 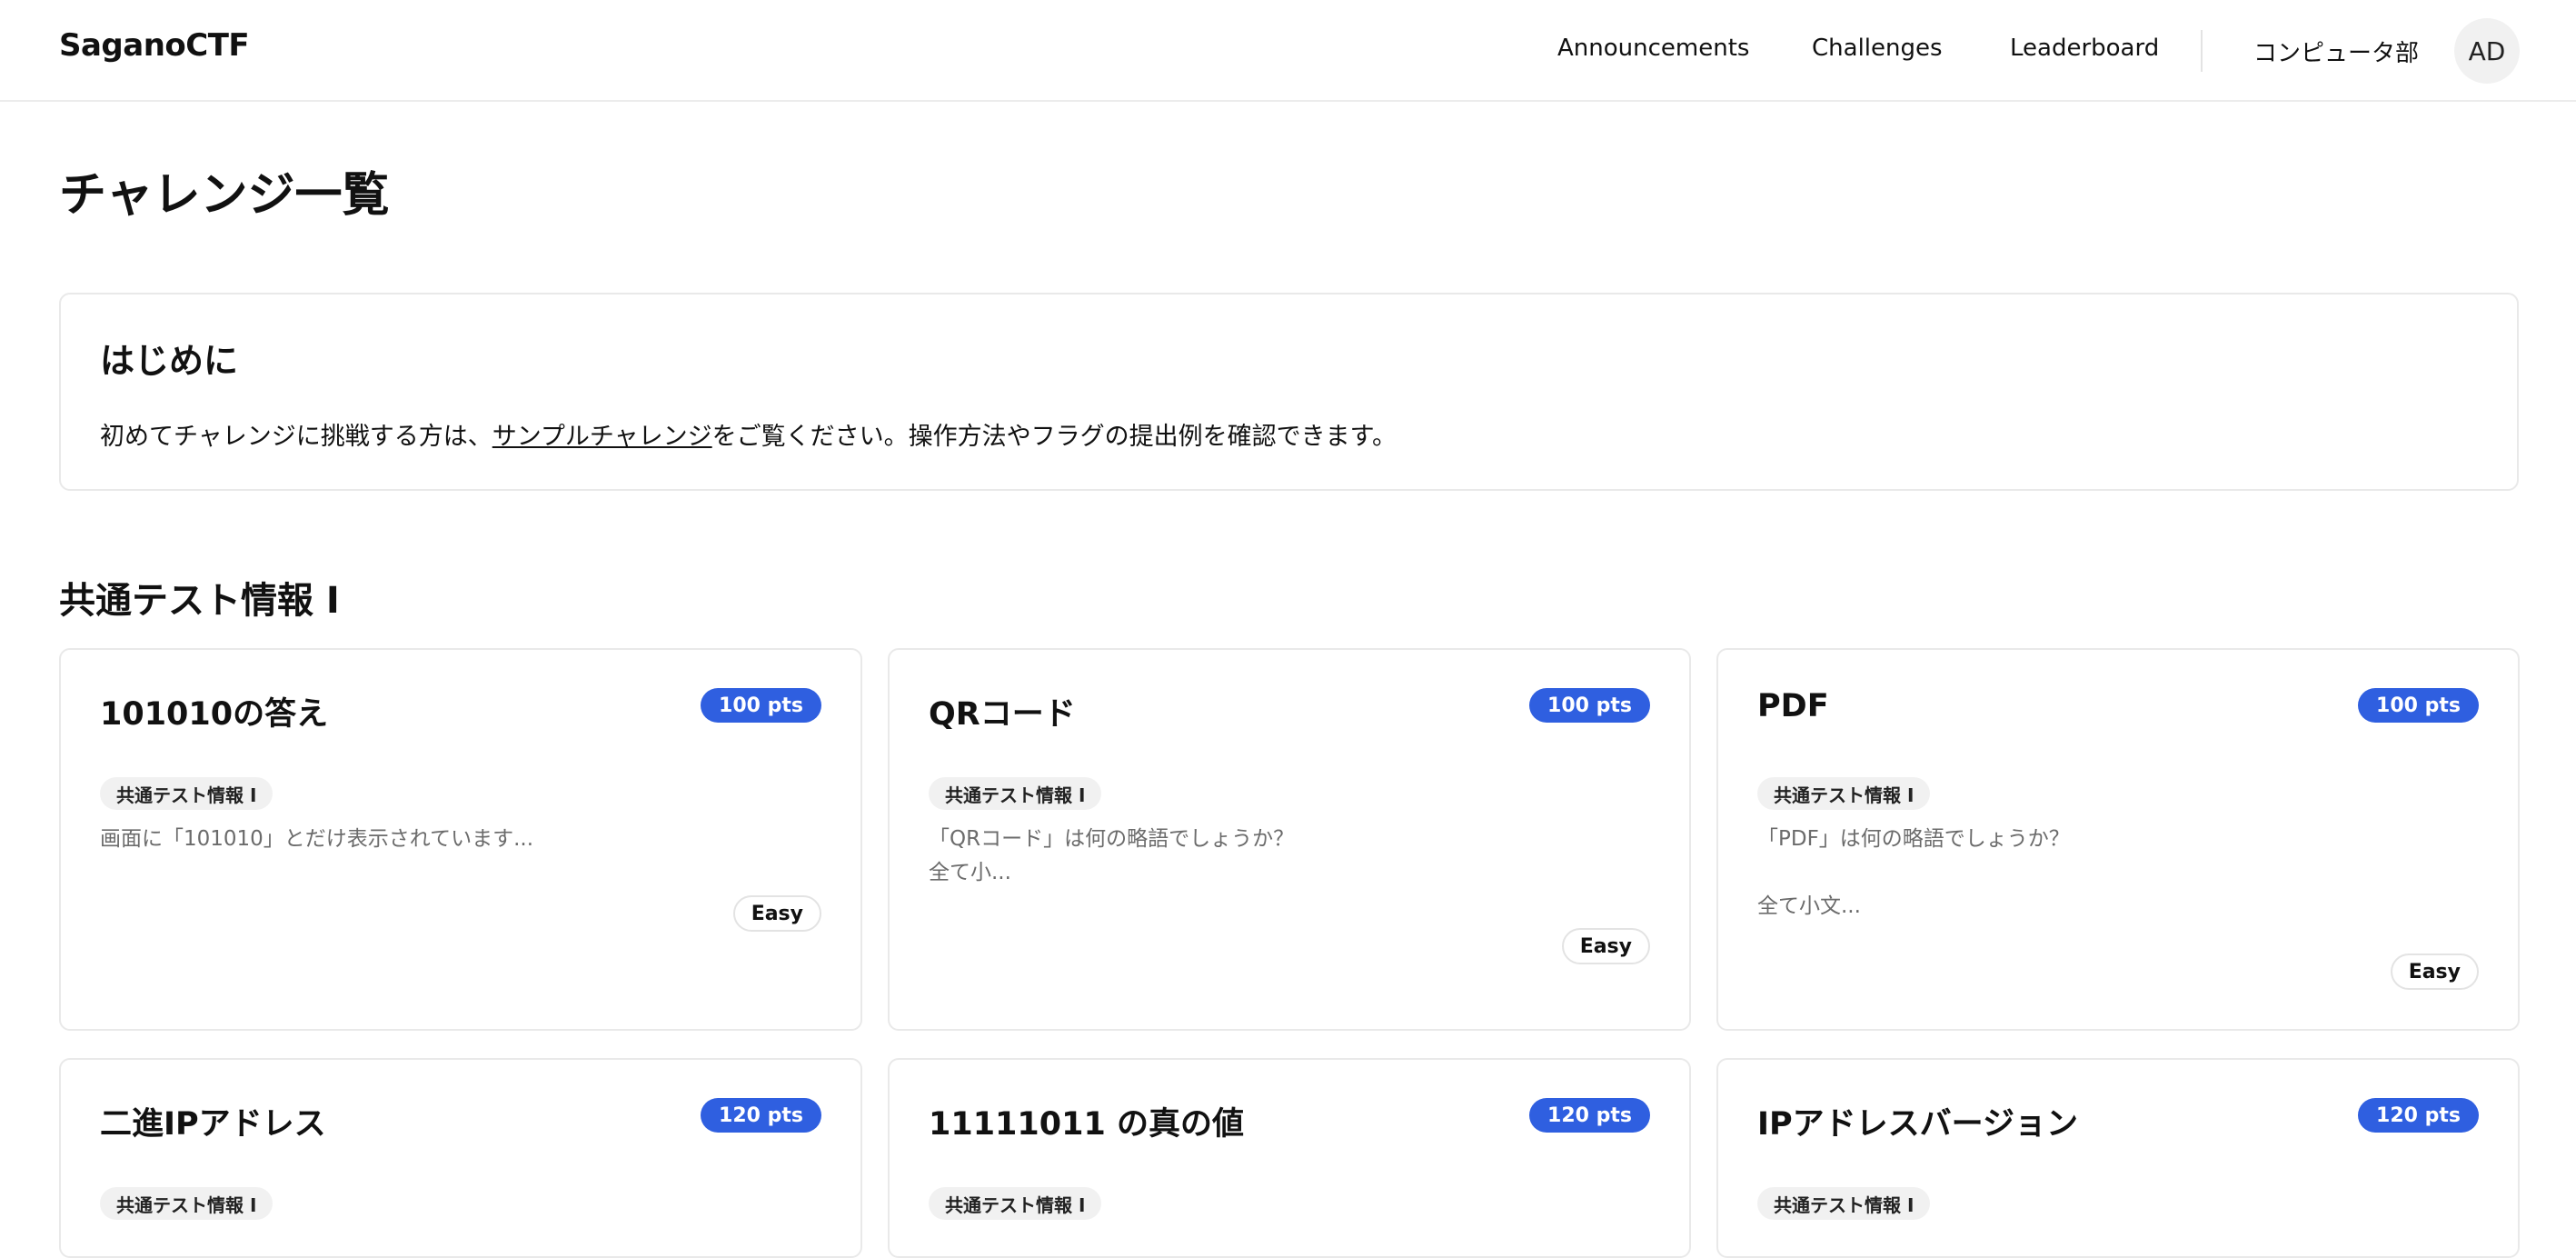 I want to click on sample-challenge-link: サンプルチャレンジ, so click(x=602, y=437).